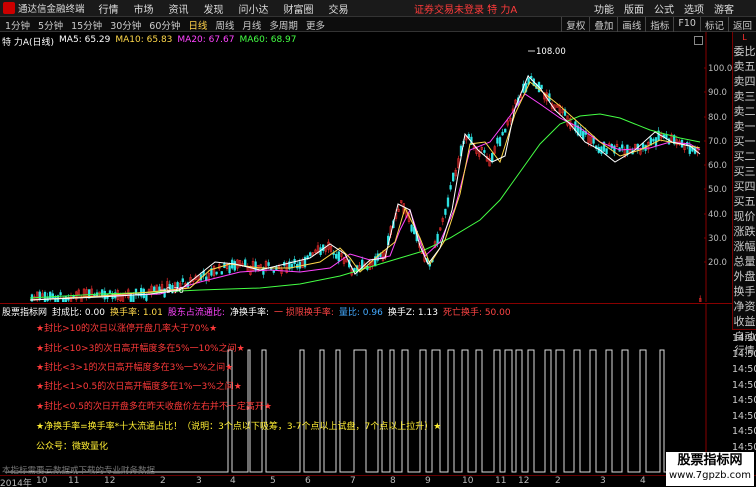 Image resolution: width=756 pixels, height=487 pixels. What do you see at coordinates (251, 25) in the screenshot?
I see `period-monthly: 月线` at bounding box center [251, 25].